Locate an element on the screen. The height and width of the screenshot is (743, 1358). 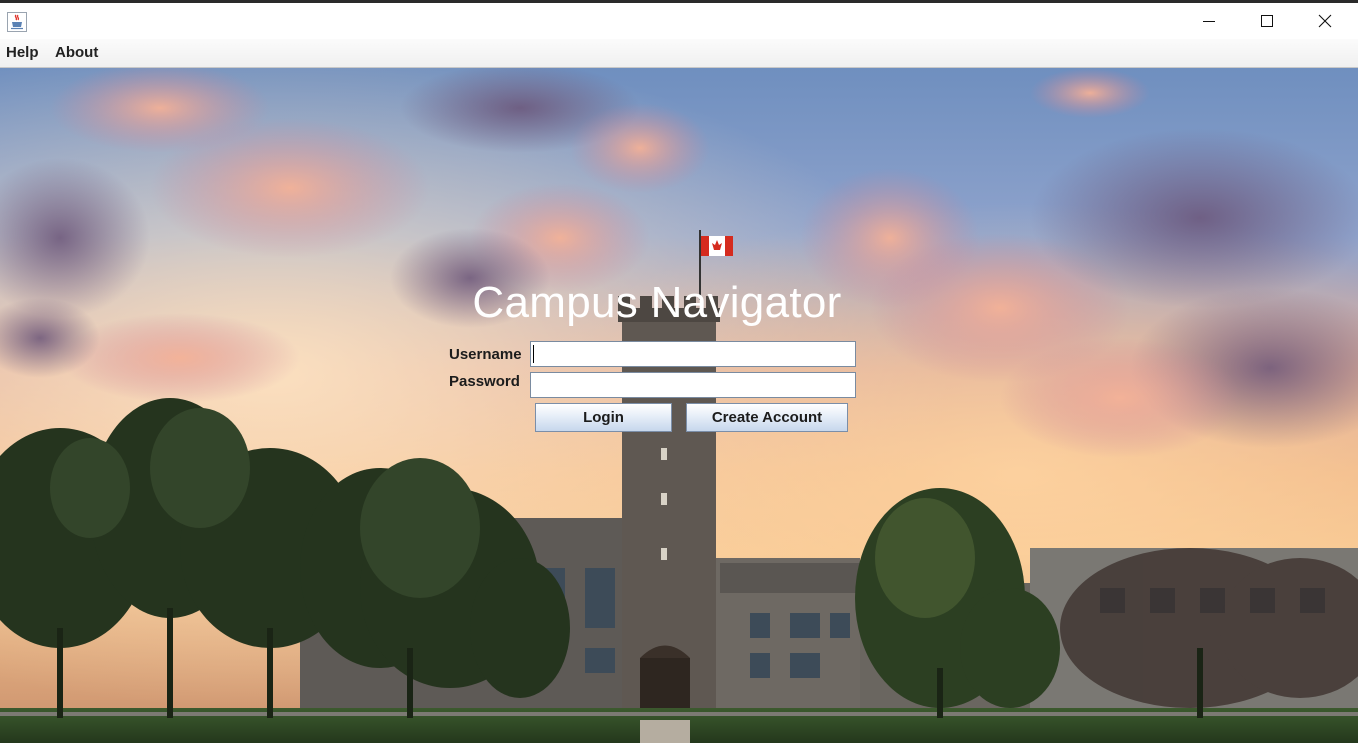
text-caret is located at coordinates (533, 354).